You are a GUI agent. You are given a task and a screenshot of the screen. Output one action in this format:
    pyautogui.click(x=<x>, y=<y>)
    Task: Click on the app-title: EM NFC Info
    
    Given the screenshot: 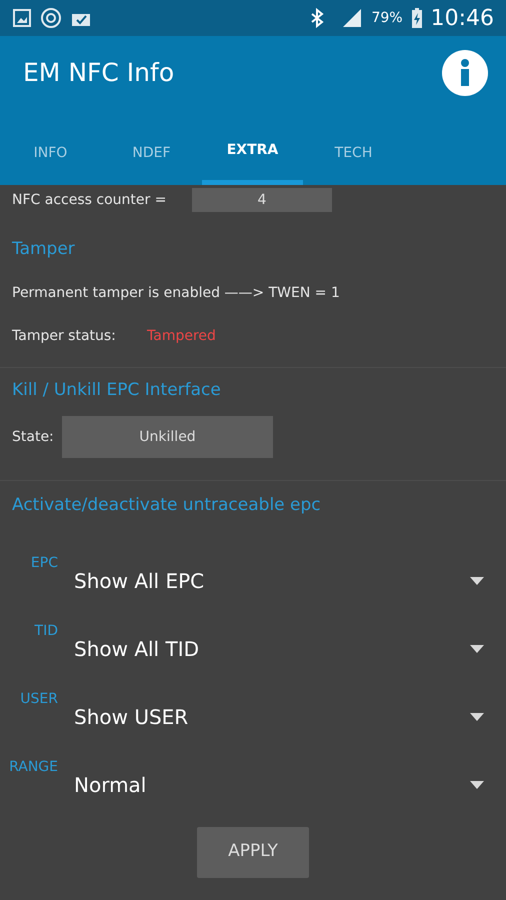 What is the action you would take?
    pyautogui.click(x=98, y=73)
    